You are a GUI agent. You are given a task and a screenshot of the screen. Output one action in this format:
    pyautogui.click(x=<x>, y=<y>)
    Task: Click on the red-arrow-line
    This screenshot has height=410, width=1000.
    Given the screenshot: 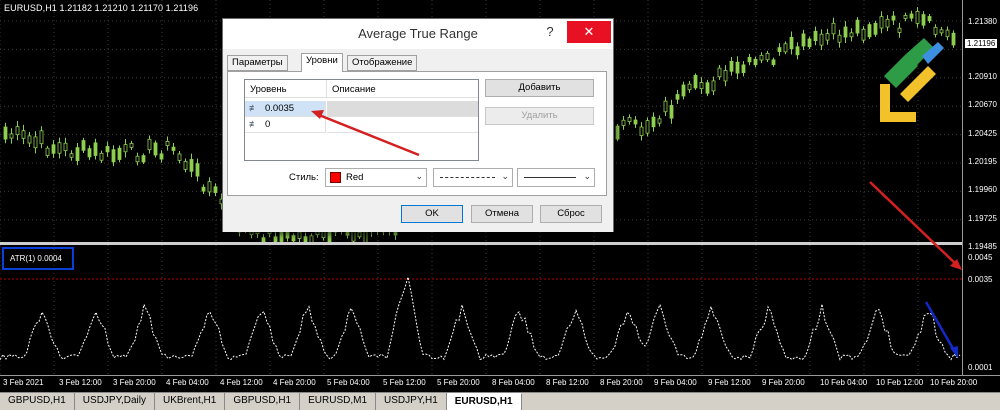 What is the action you would take?
    pyautogui.click(x=914, y=224)
    